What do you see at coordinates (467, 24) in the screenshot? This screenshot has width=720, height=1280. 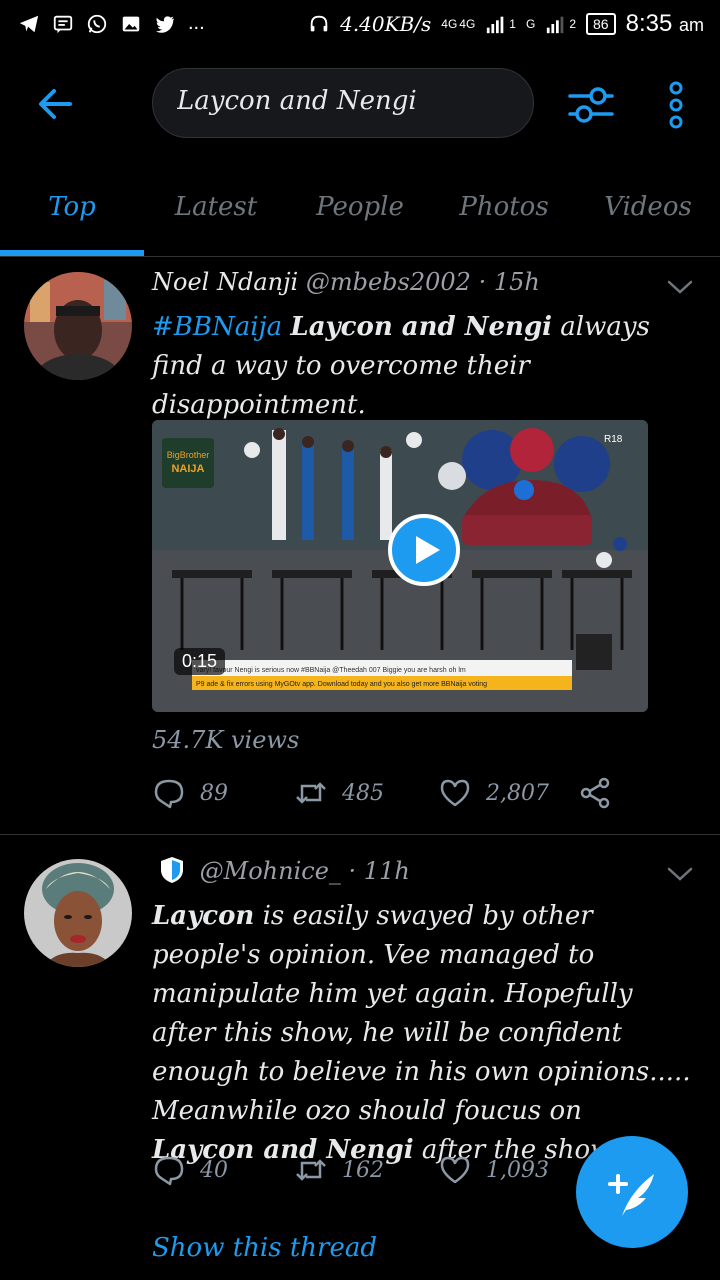 I see `network-type-2: 4G` at bounding box center [467, 24].